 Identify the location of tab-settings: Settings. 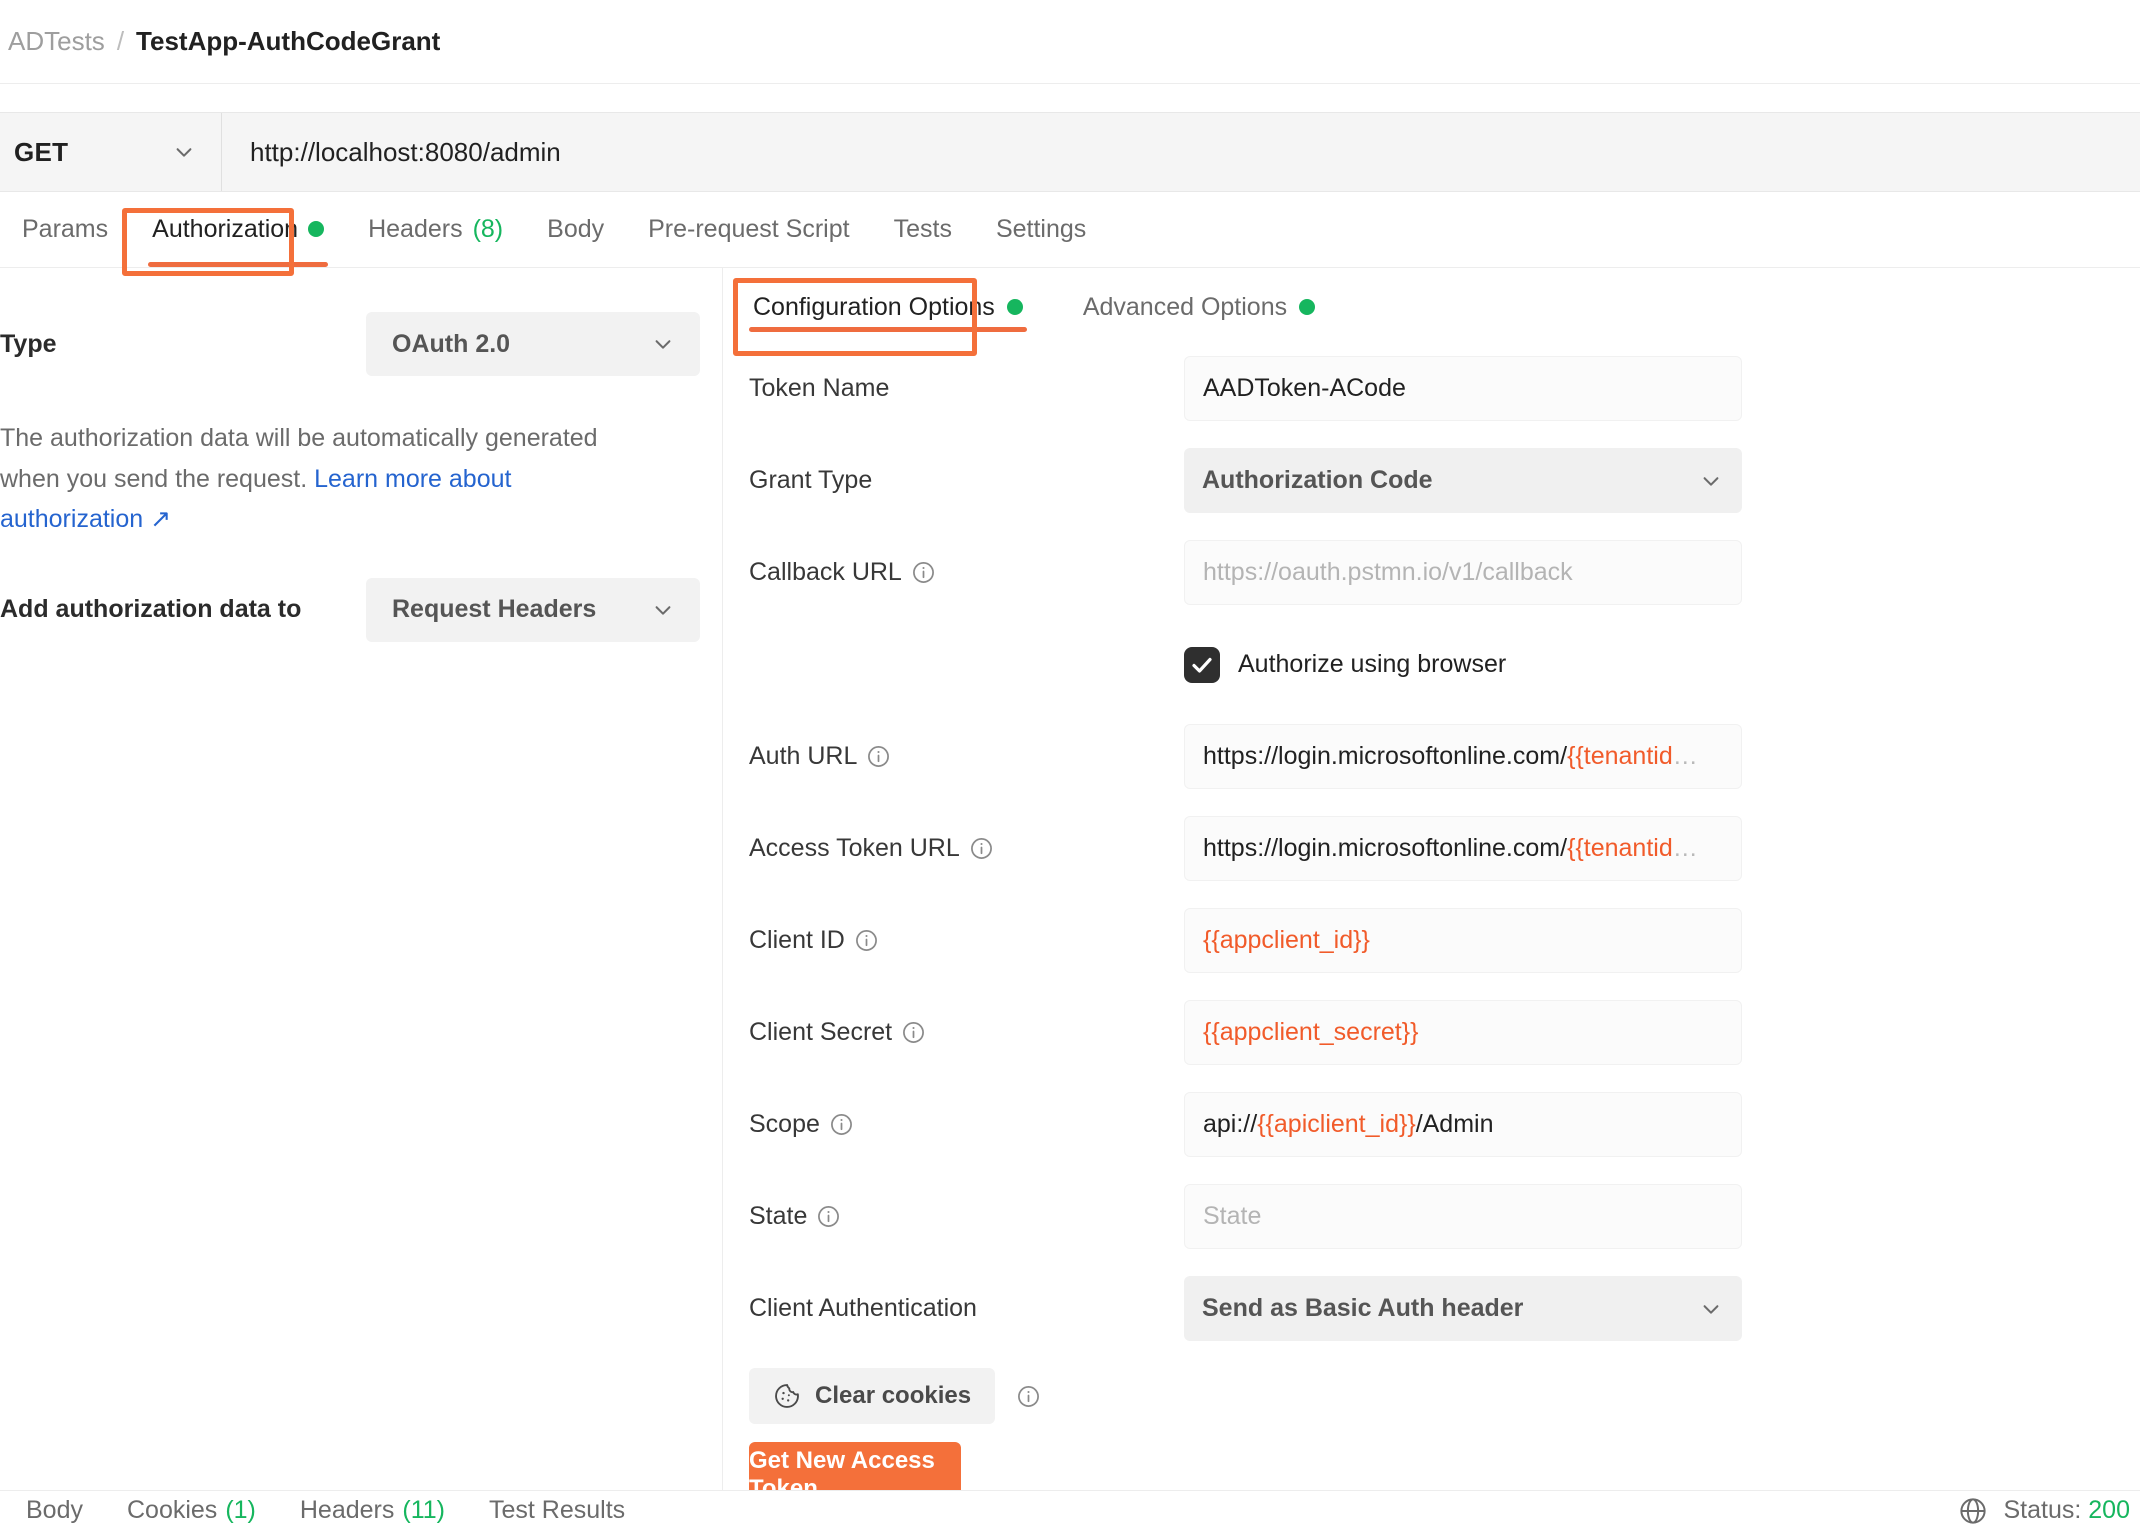
(1041, 229).